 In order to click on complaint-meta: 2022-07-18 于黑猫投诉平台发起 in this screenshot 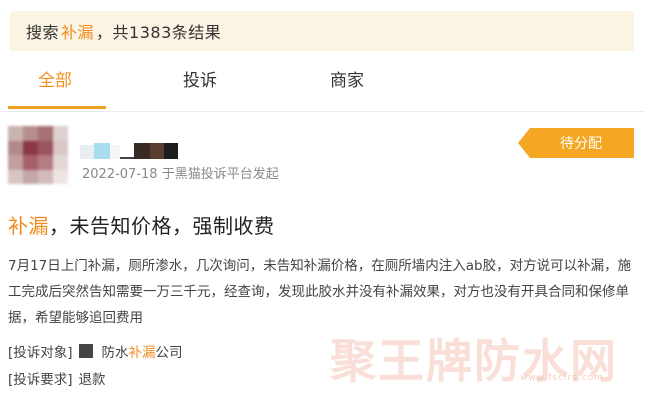, I will do `click(180, 172)`.